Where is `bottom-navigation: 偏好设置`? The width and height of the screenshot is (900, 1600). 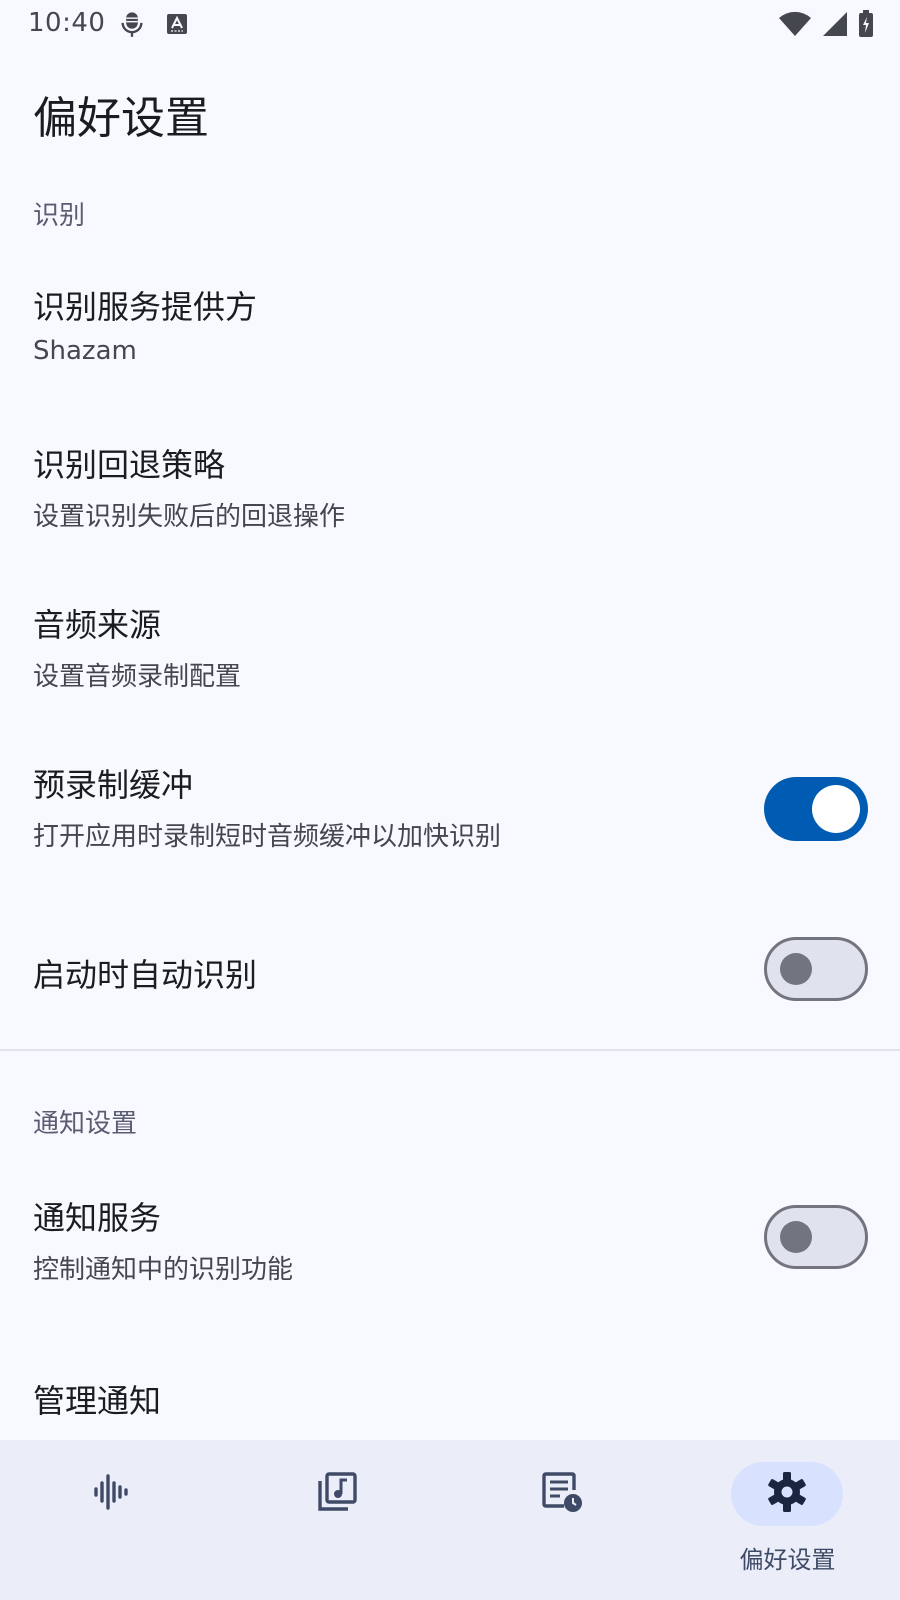
bottom-navigation: 偏好设置 is located at coordinates (450, 1520).